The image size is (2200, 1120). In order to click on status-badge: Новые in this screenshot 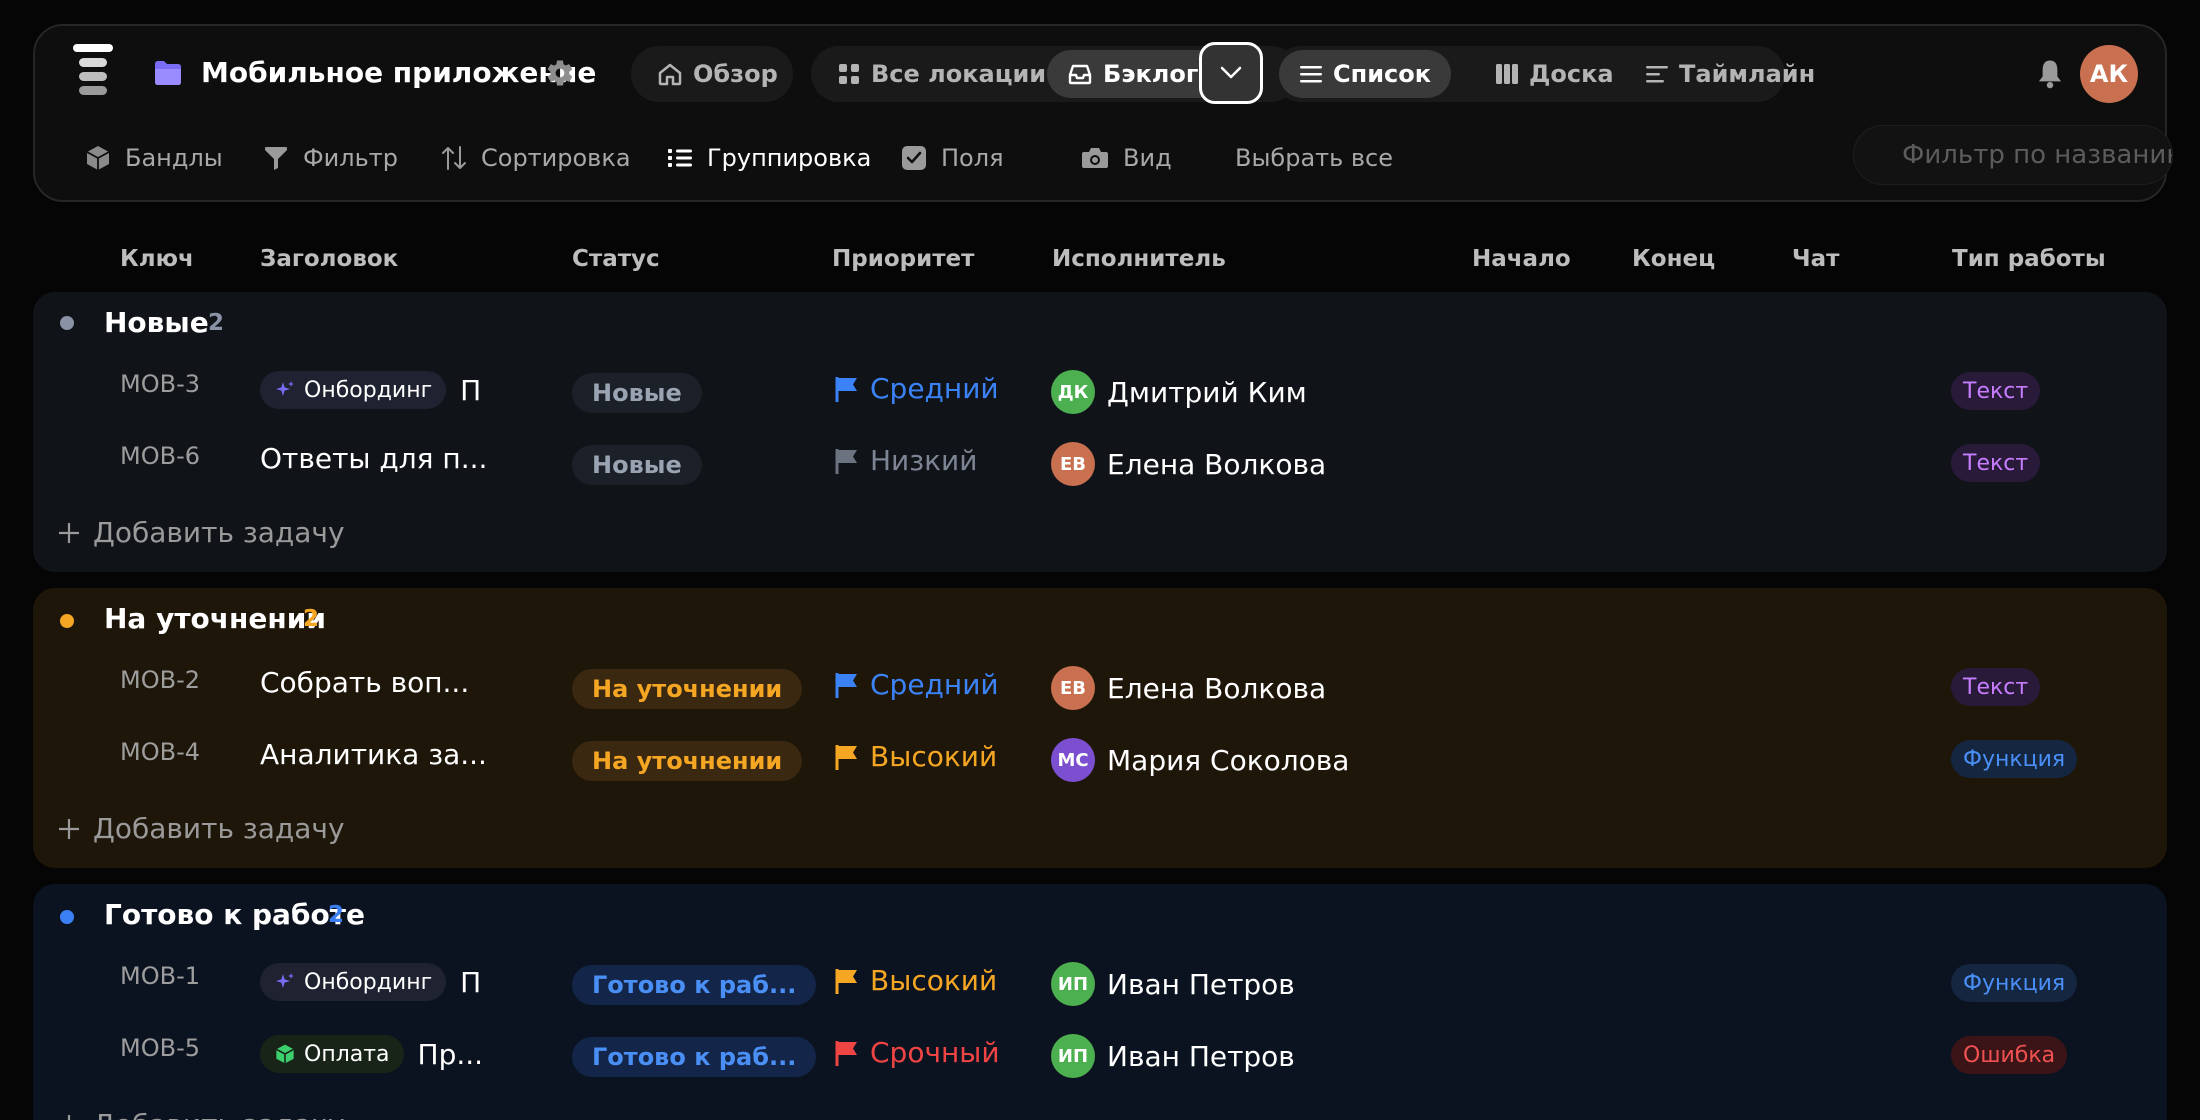, I will do `click(637, 393)`.